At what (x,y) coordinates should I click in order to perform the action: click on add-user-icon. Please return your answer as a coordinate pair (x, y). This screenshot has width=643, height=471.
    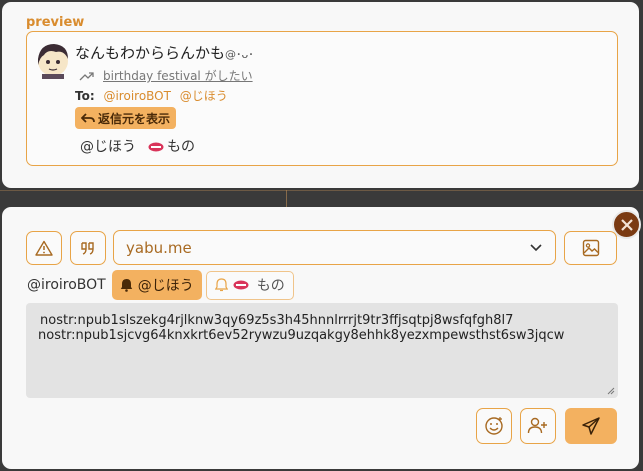
    Looking at the image, I should click on (537, 425).